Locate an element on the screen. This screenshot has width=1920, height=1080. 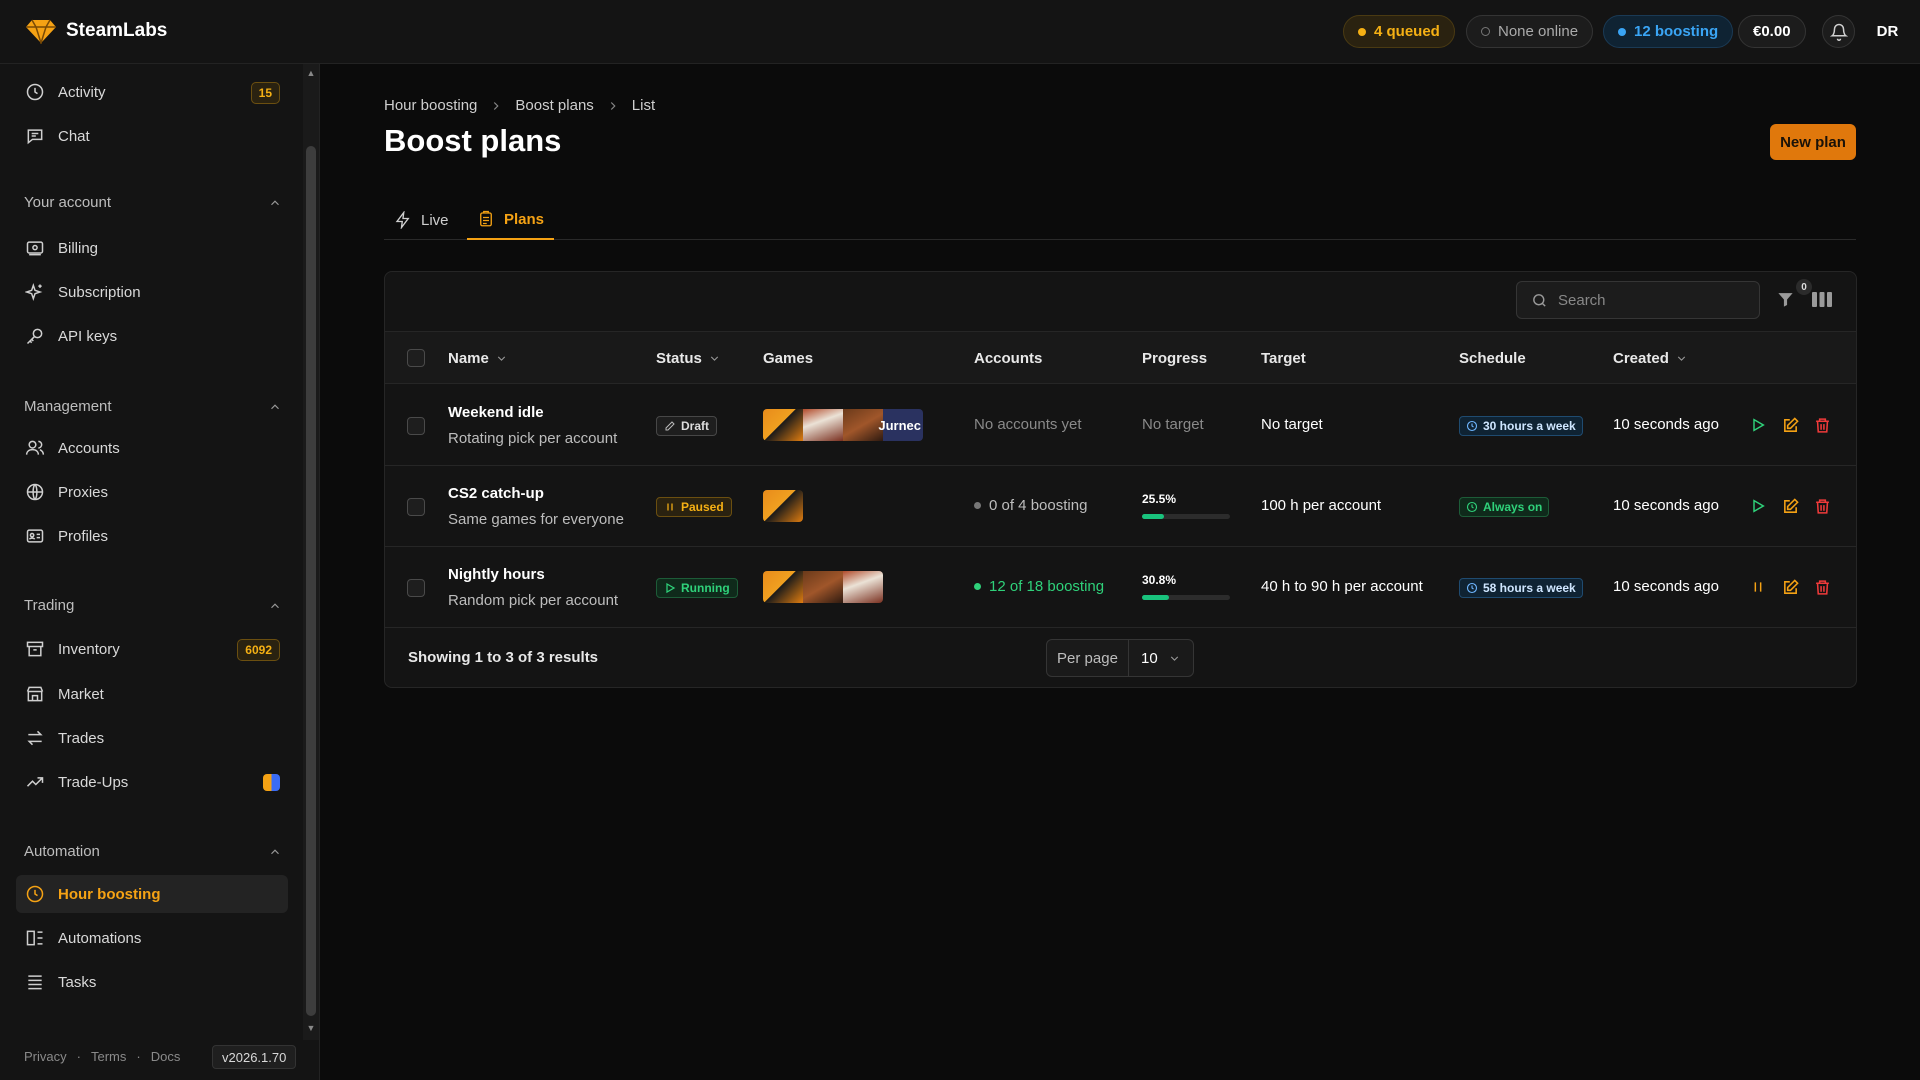
plan-name: Nightly hours is located at coordinates (496, 574).